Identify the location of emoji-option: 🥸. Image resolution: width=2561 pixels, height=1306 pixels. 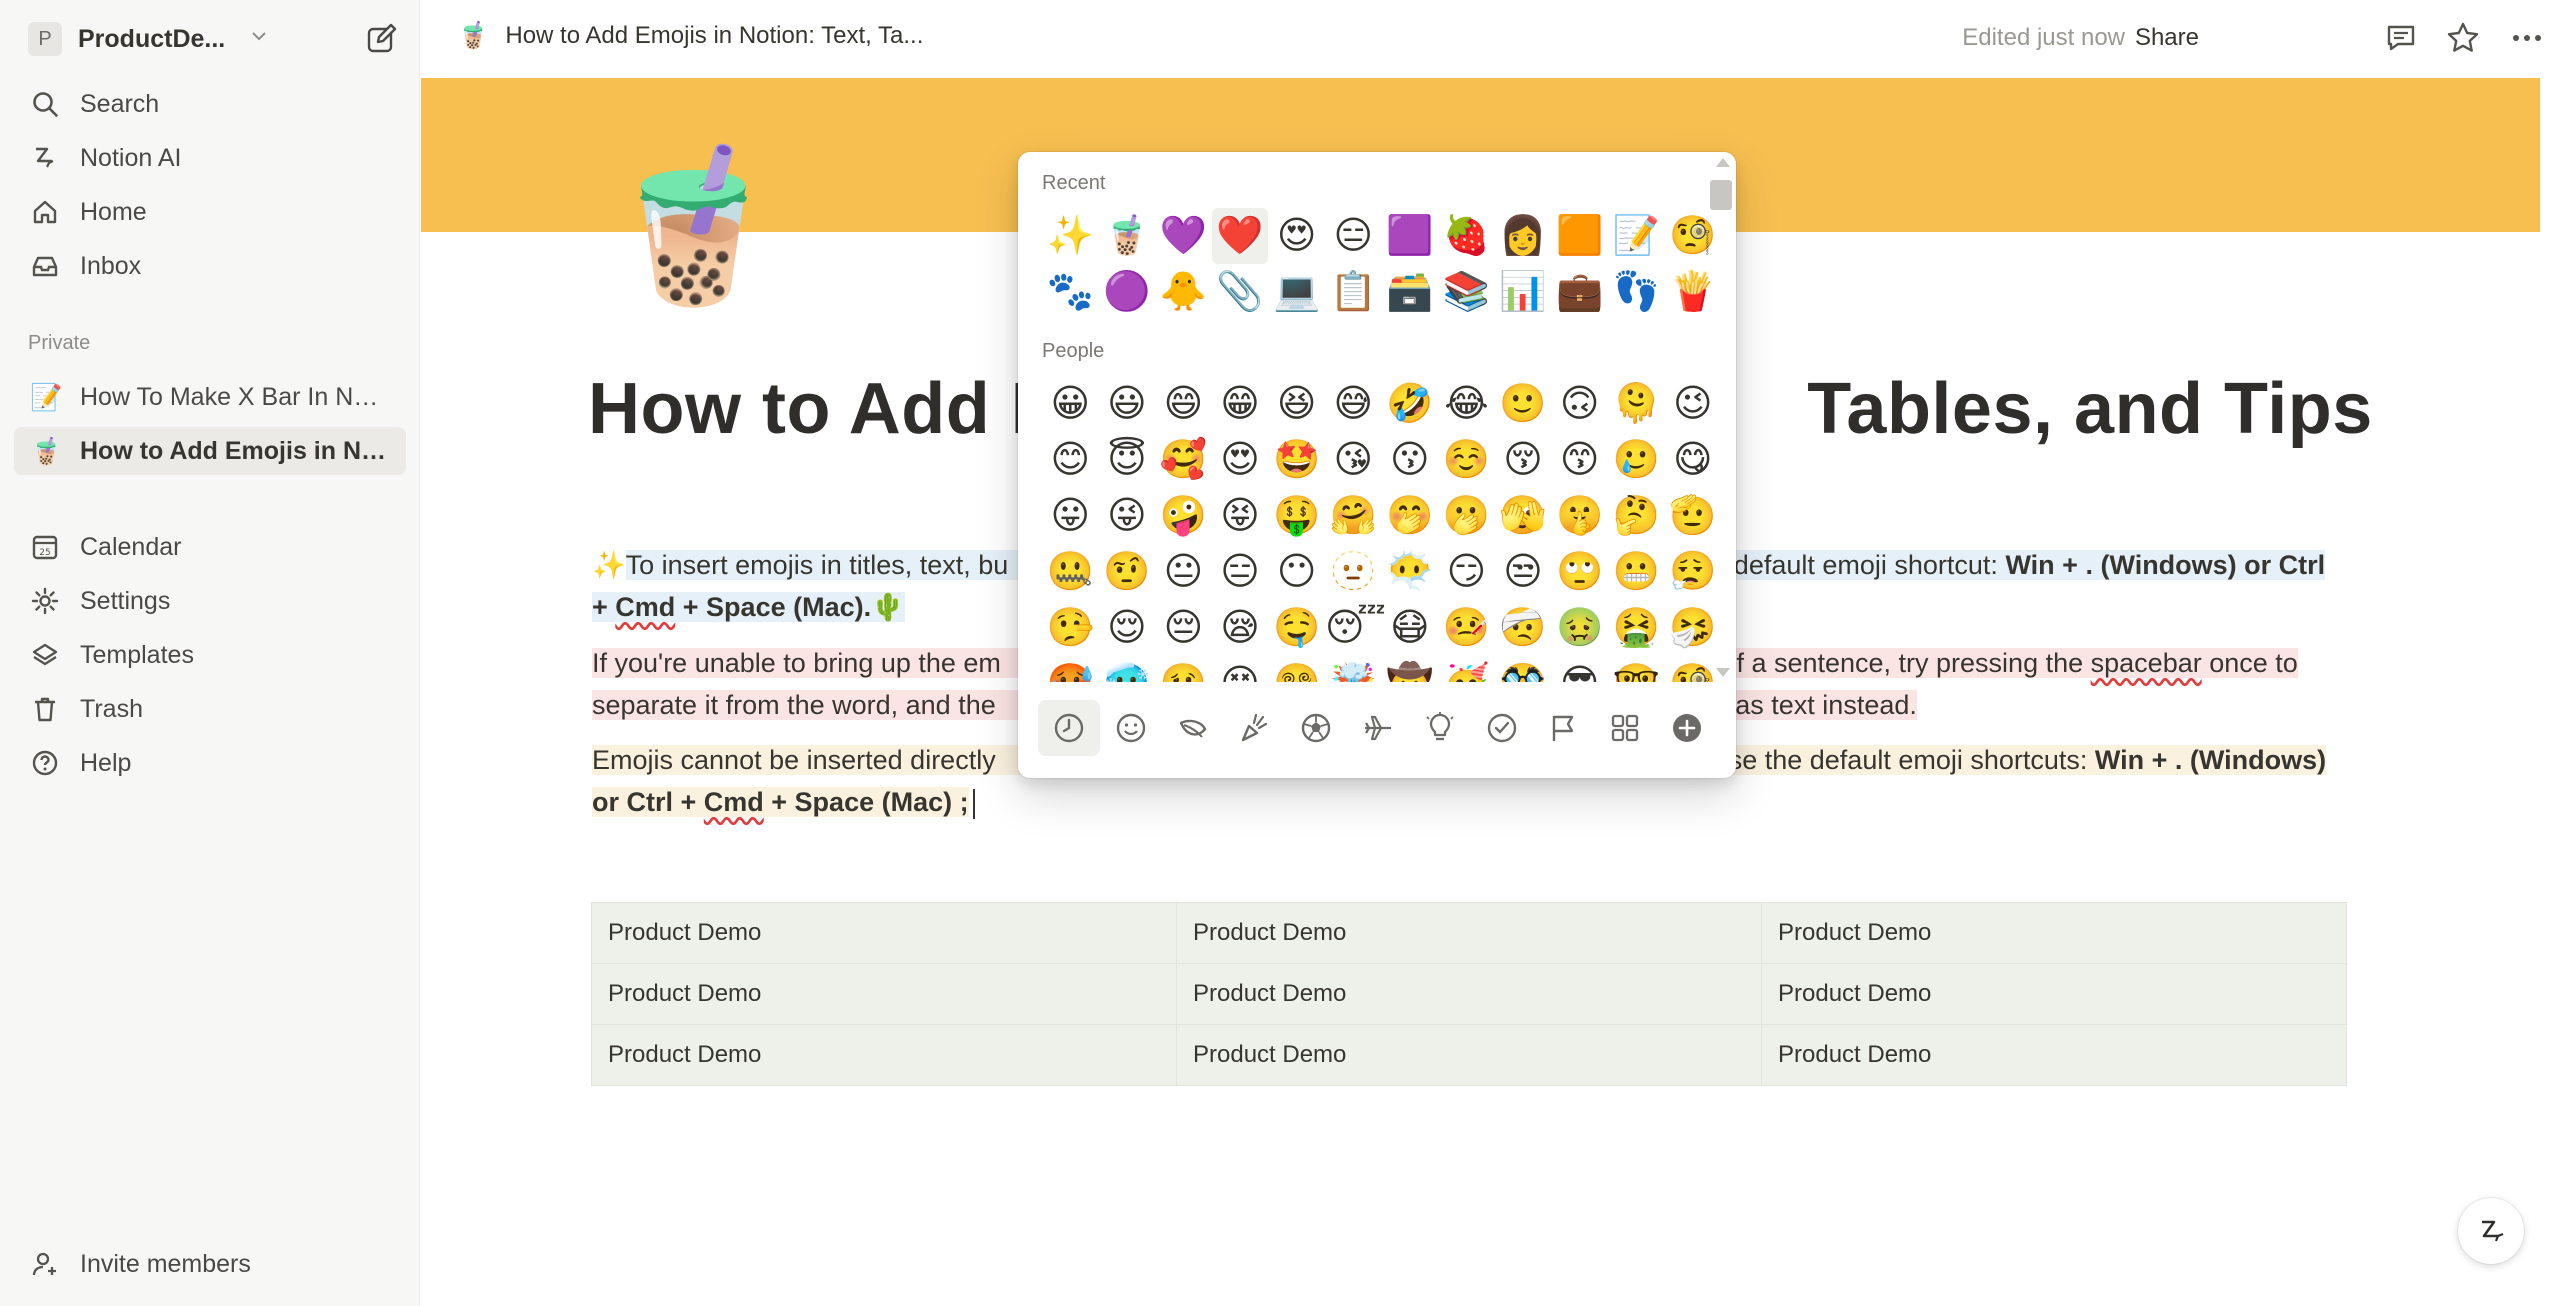
(1523, 669).